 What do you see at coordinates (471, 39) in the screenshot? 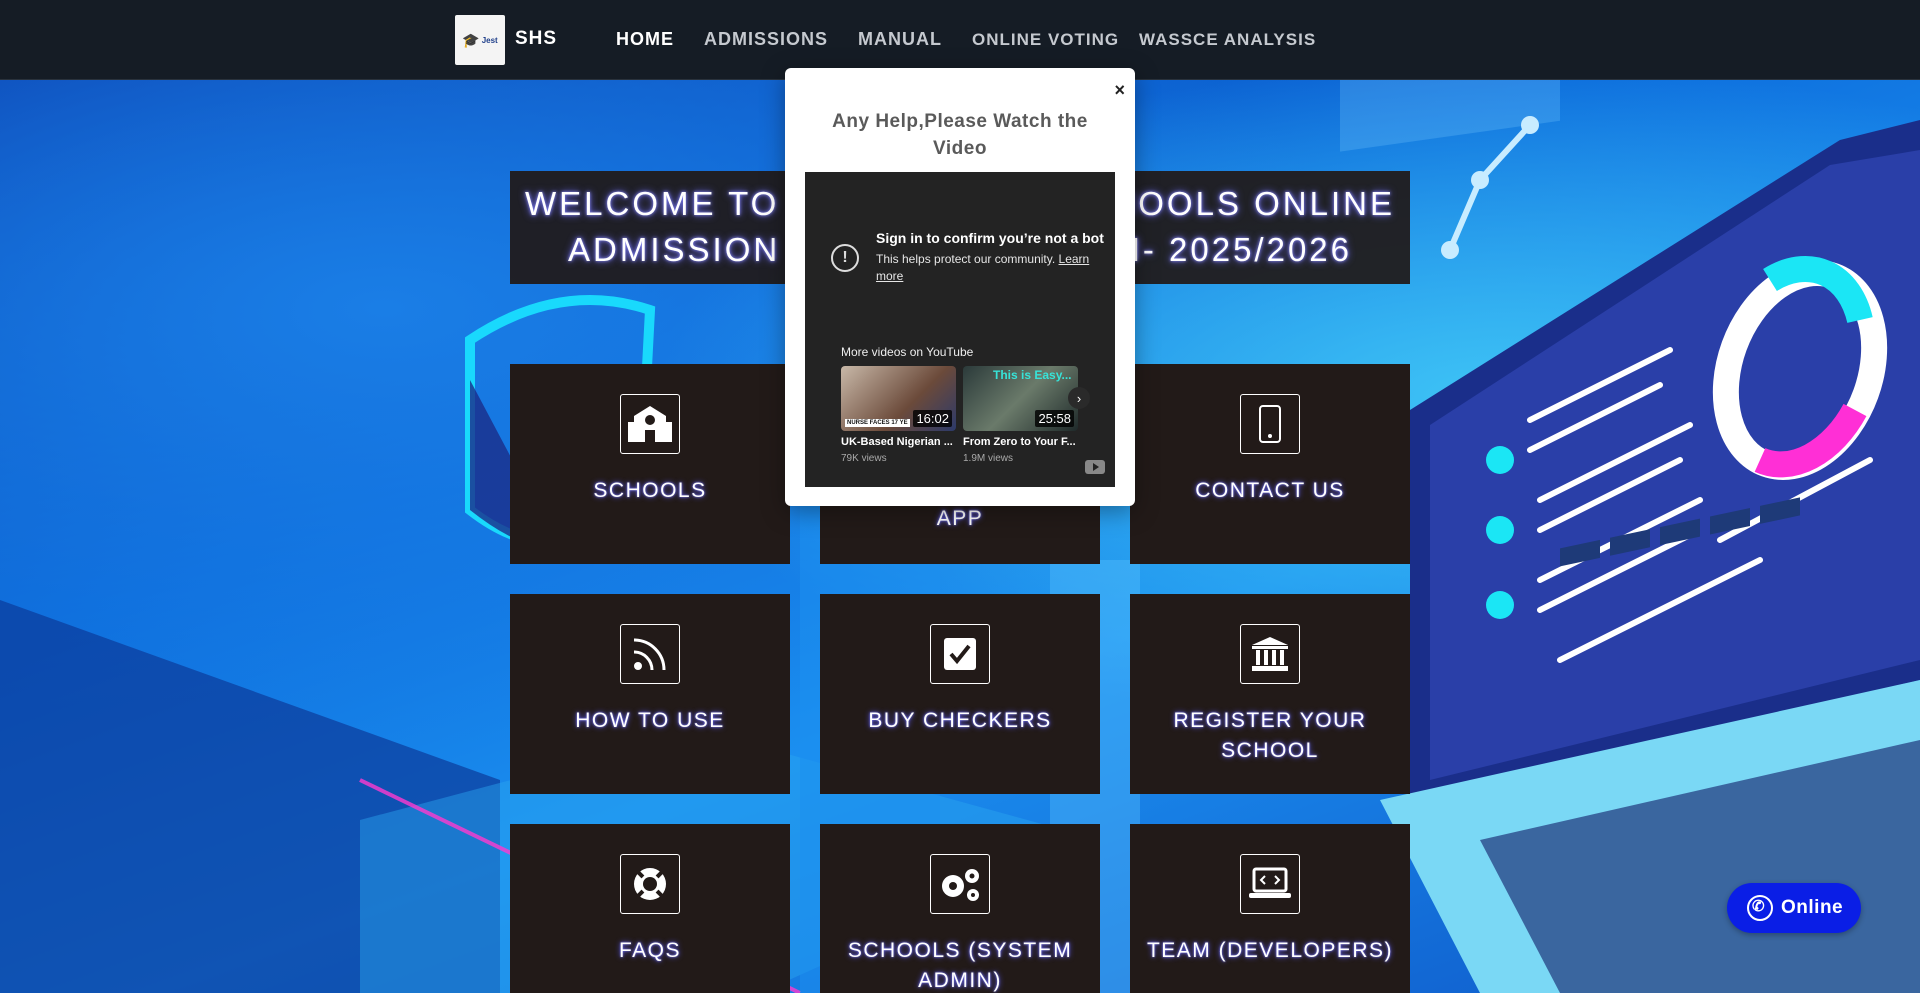
I see `graduation-cap-icon: 🎓` at bounding box center [471, 39].